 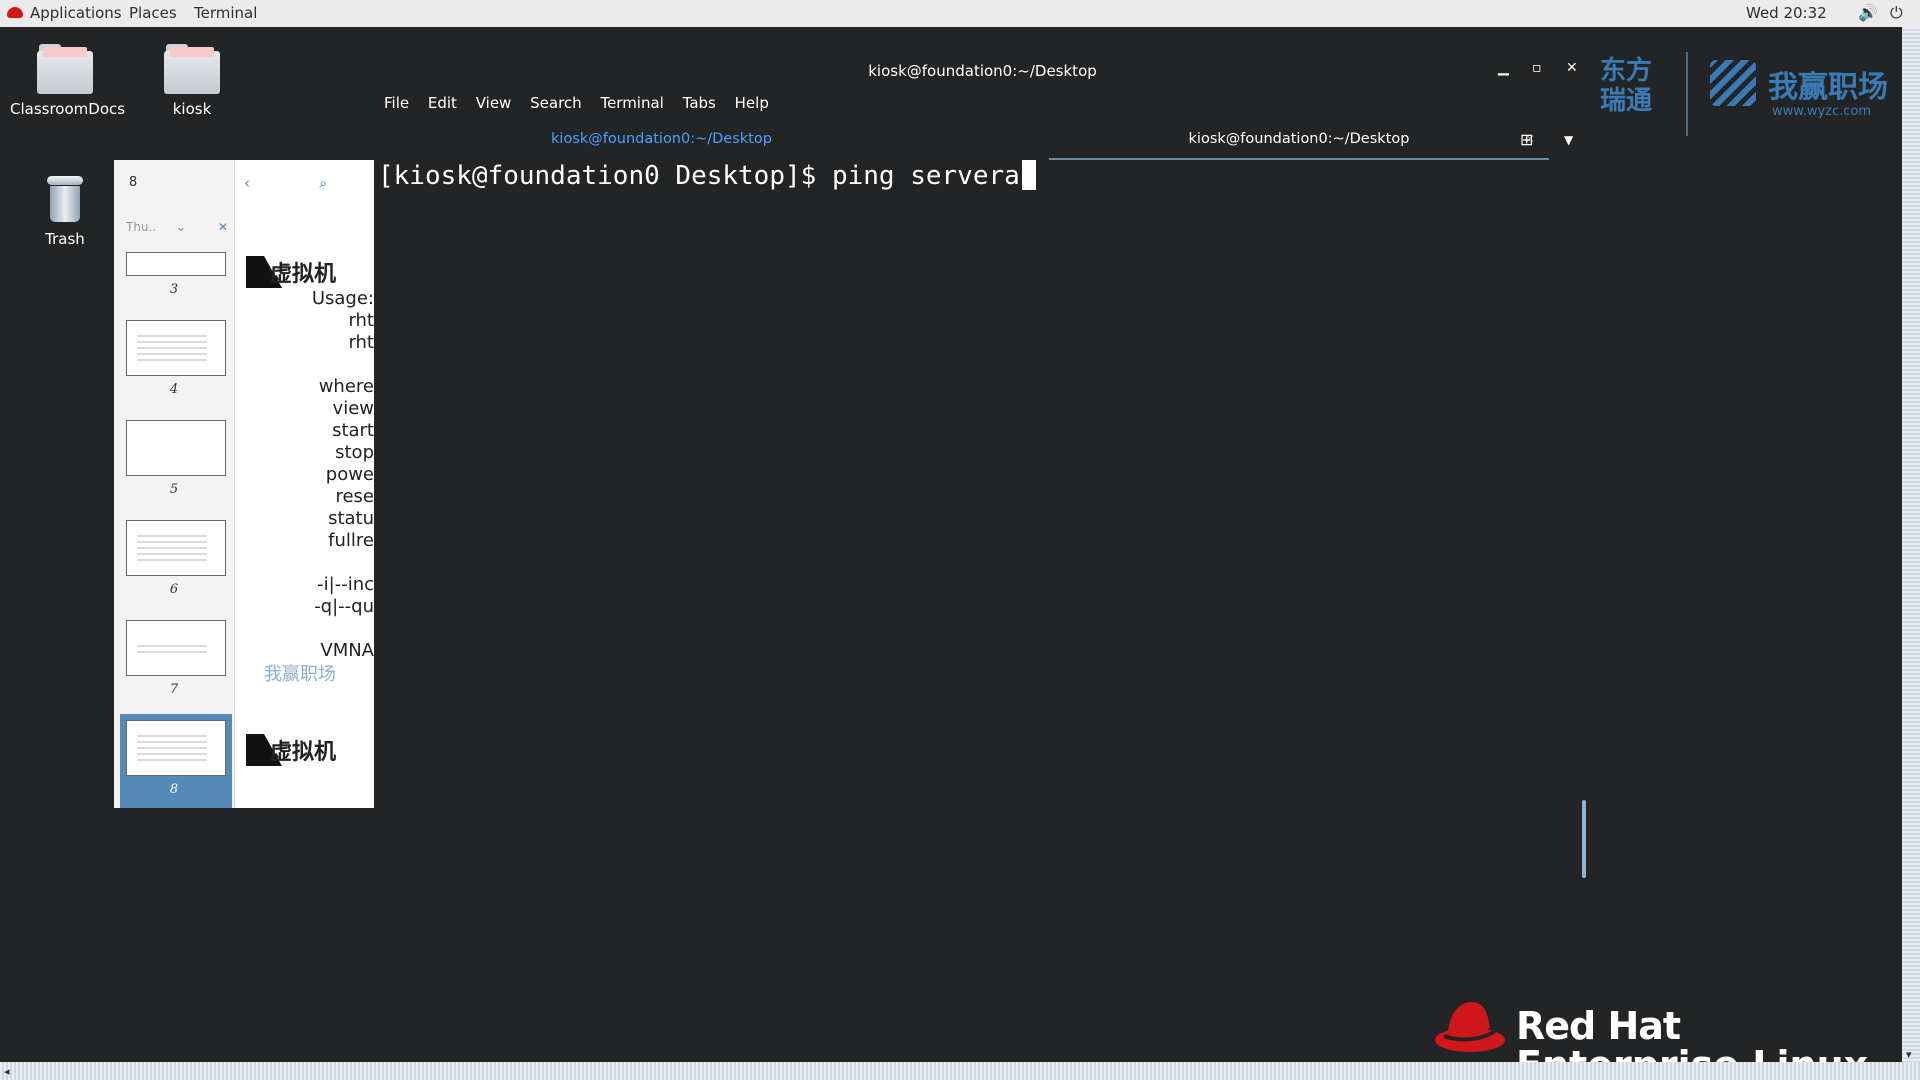 I want to click on chevron-down-icon: ⌄, so click(x=181, y=227).